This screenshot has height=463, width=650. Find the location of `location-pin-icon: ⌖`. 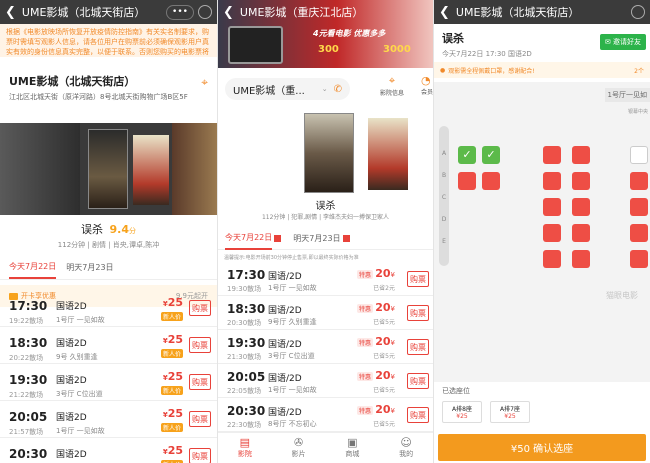

location-pin-icon: ⌖ is located at coordinates (204, 82).